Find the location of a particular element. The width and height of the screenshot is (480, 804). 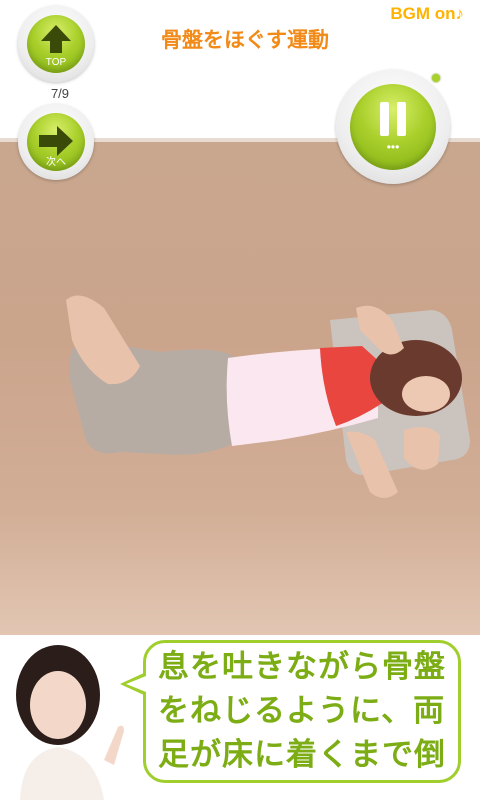

instruction-text: 息を吐きながら骨盤 をねじるように、両 足が床に着くまで倒 is located at coordinates (308, 711).